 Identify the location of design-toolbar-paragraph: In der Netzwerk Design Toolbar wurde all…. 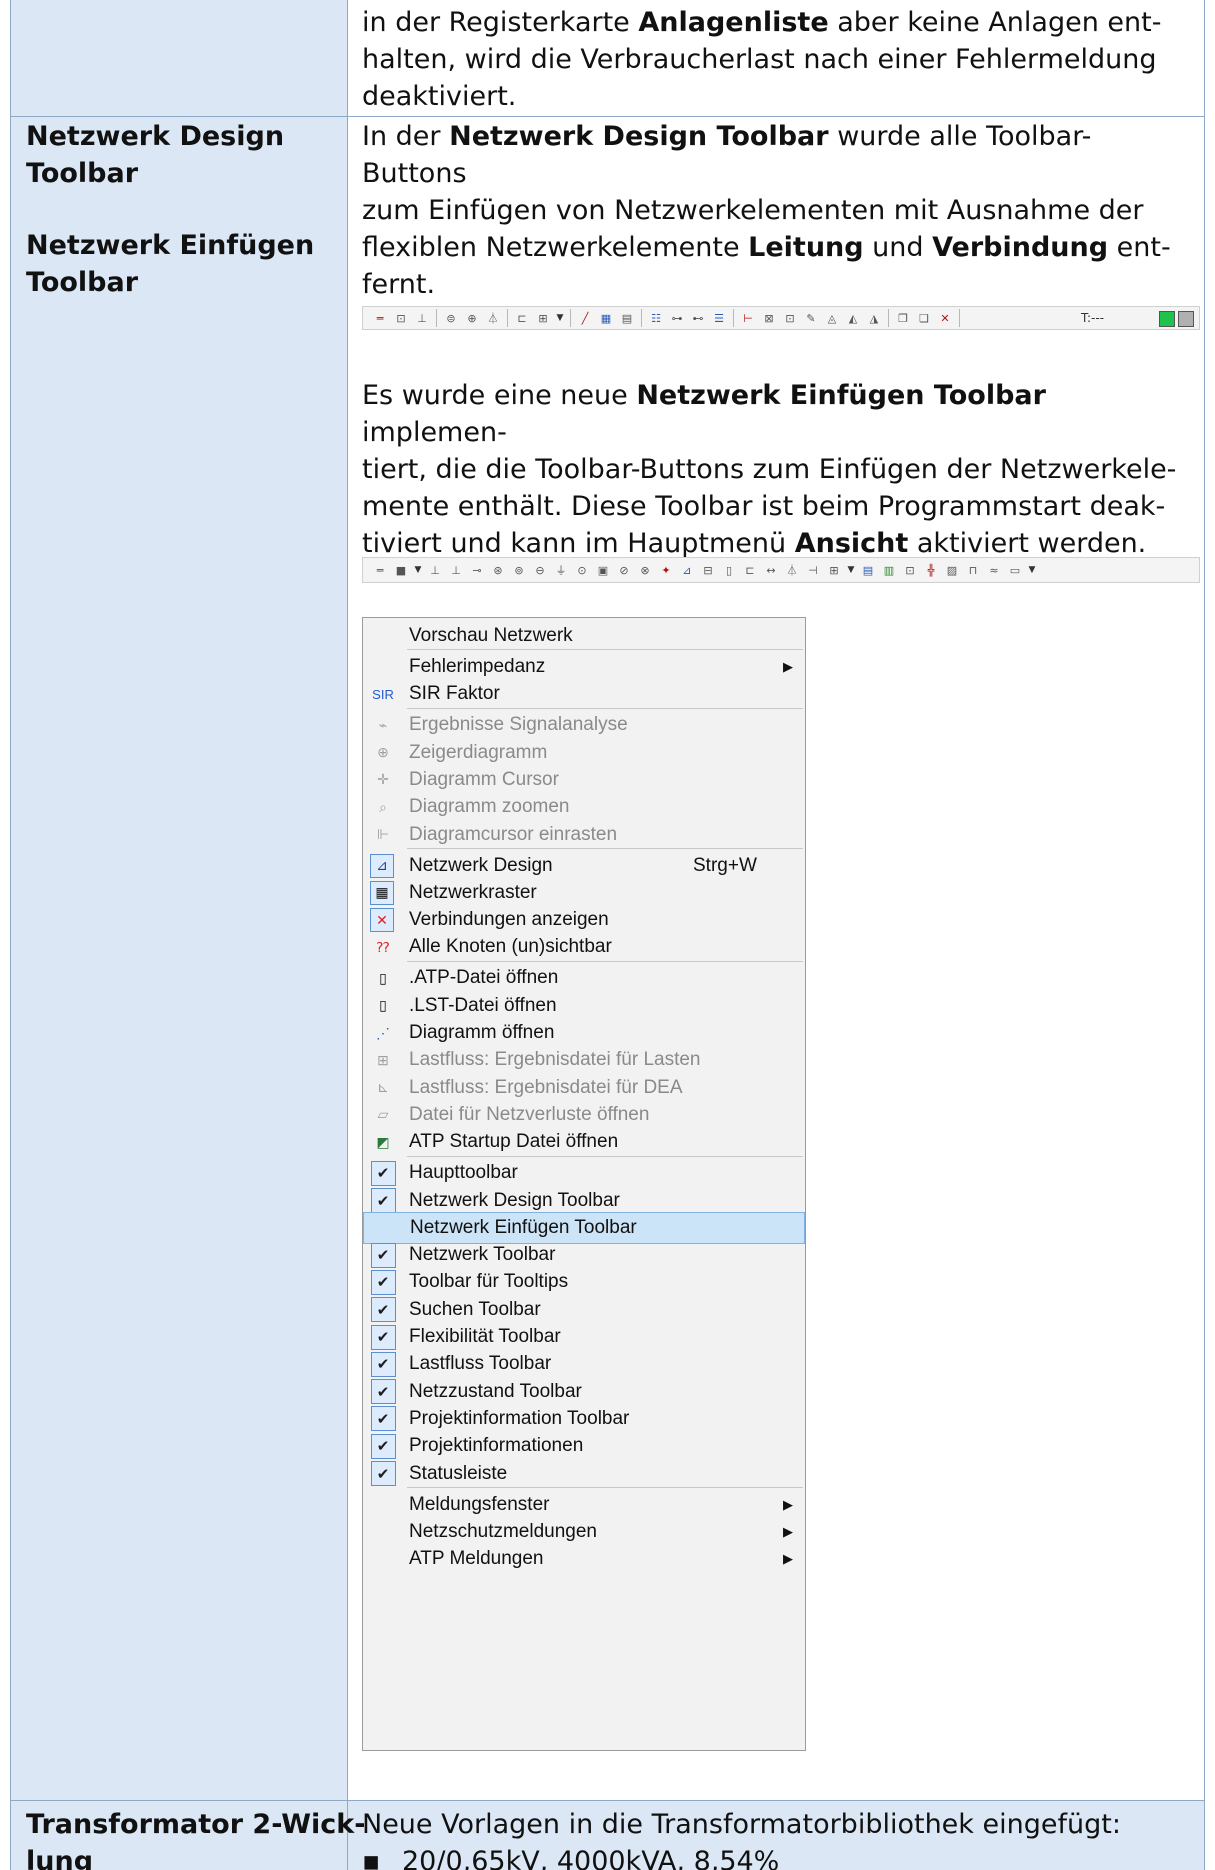
(766, 210).